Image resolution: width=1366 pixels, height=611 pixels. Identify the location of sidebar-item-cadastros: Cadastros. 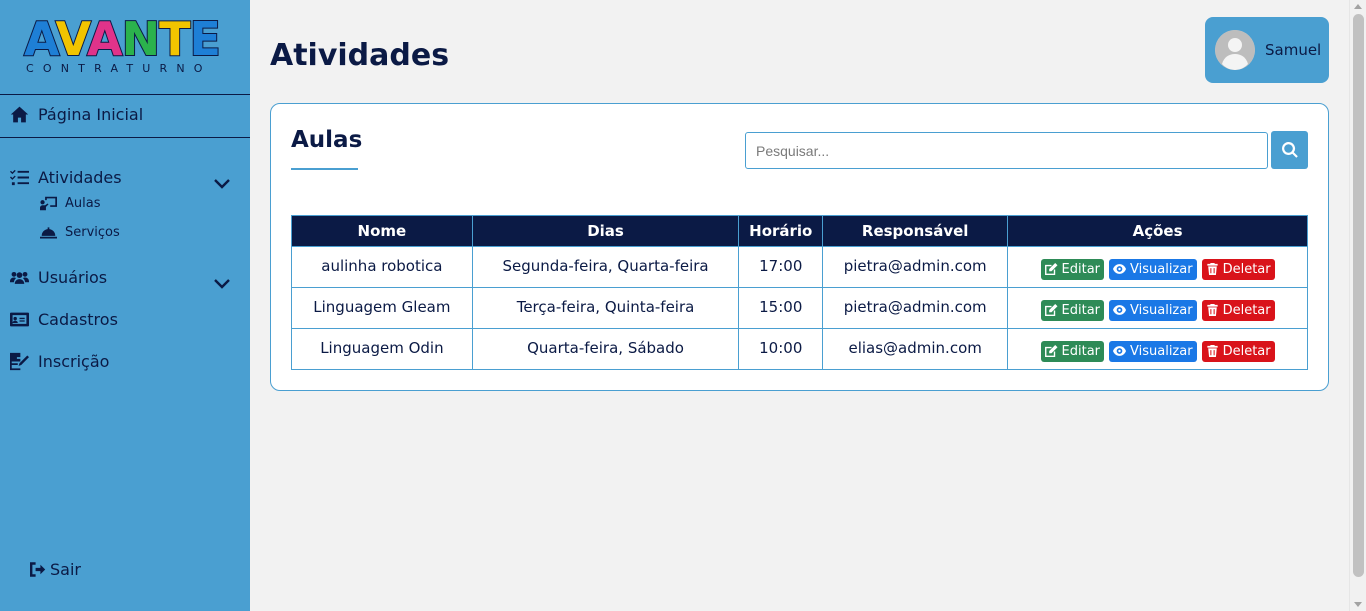
(64, 319).